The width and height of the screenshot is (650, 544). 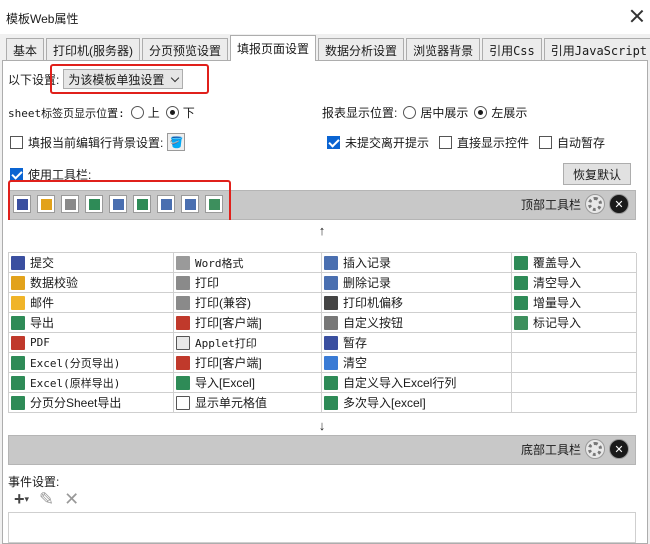 What do you see at coordinates (183, 282) in the screenshot?
I see `print-icon` at bounding box center [183, 282].